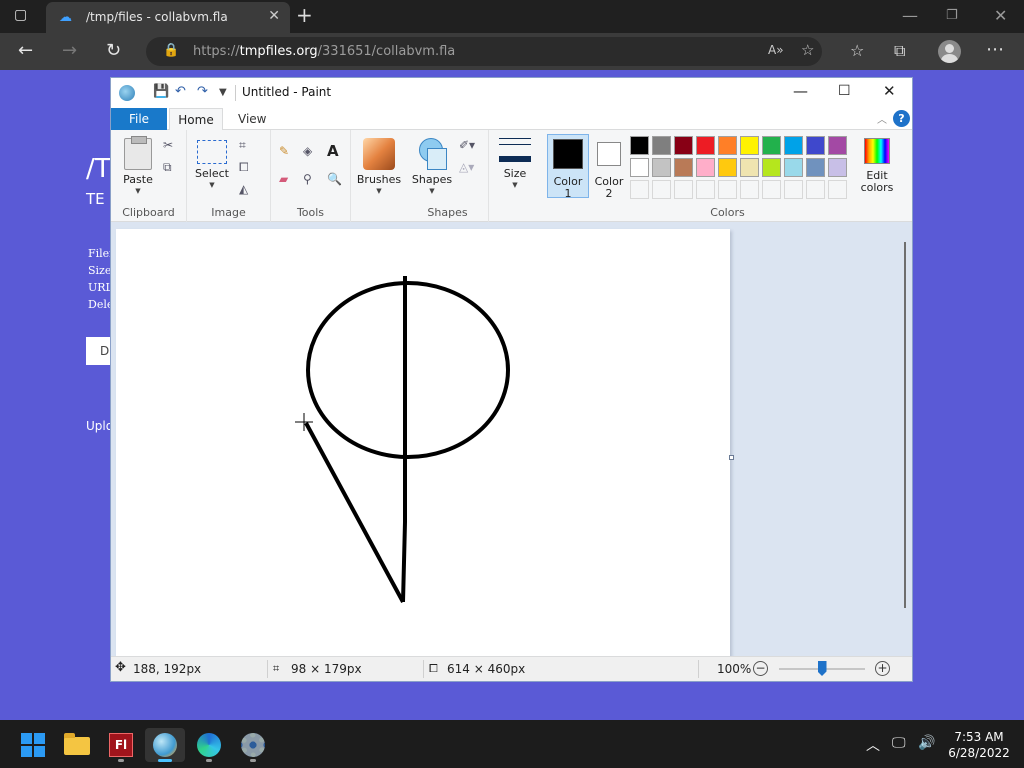 The height and width of the screenshot is (768, 1024). Describe the element at coordinates (165, 745) in the screenshot. I see `taskbar-paint` at that location.